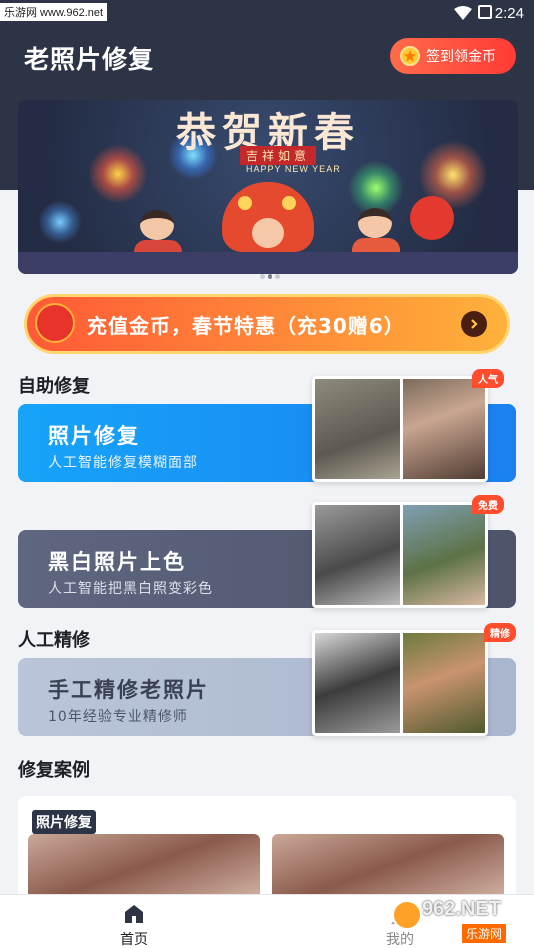  What do you see at coordinates (134, 926) in the screenshot?
I see `nav-home: 首页` at bounding box center [134, 926].